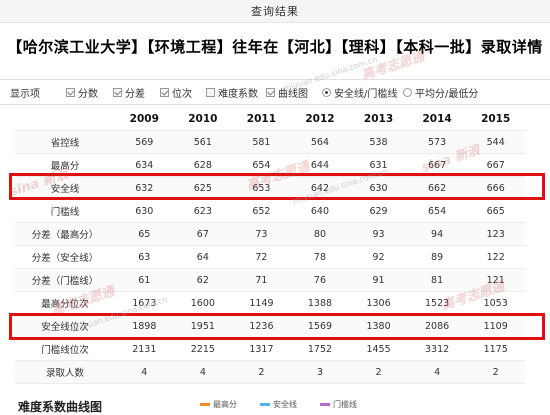 The width and height of the screenshot is (550, 415). I want to click on year-header: 2015, so click(495, 119).